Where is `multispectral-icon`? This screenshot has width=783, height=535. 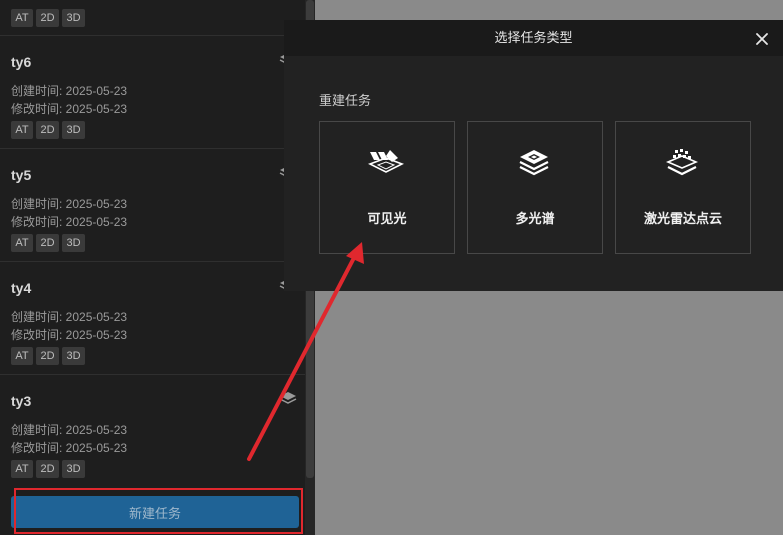
multispectral-icon is located at coordinates (534, 163).